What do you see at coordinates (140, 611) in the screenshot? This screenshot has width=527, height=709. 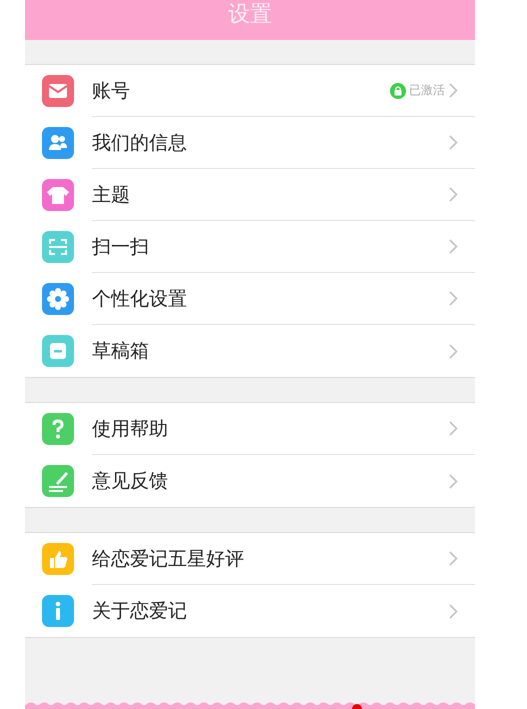 I see `row-label: 关于恋爱记` at bounding box center [140, 611].